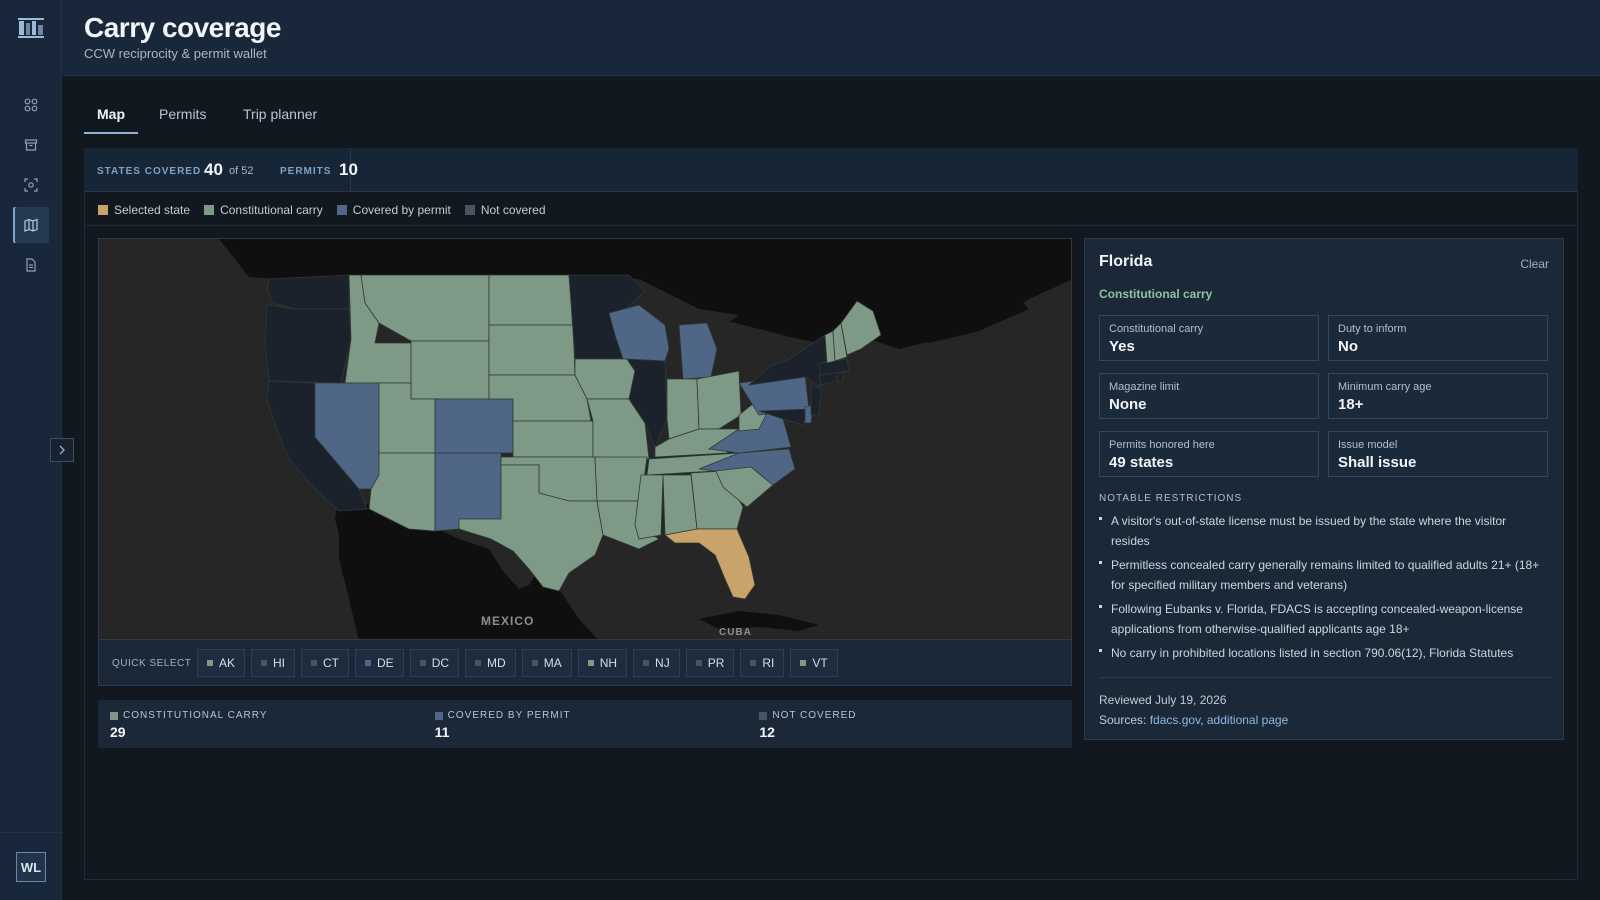 This screenshot has width=1600, height=900. Describe the element at coordinates (331, 663) in the screenshot. I see `chip-label: CT` at that location.